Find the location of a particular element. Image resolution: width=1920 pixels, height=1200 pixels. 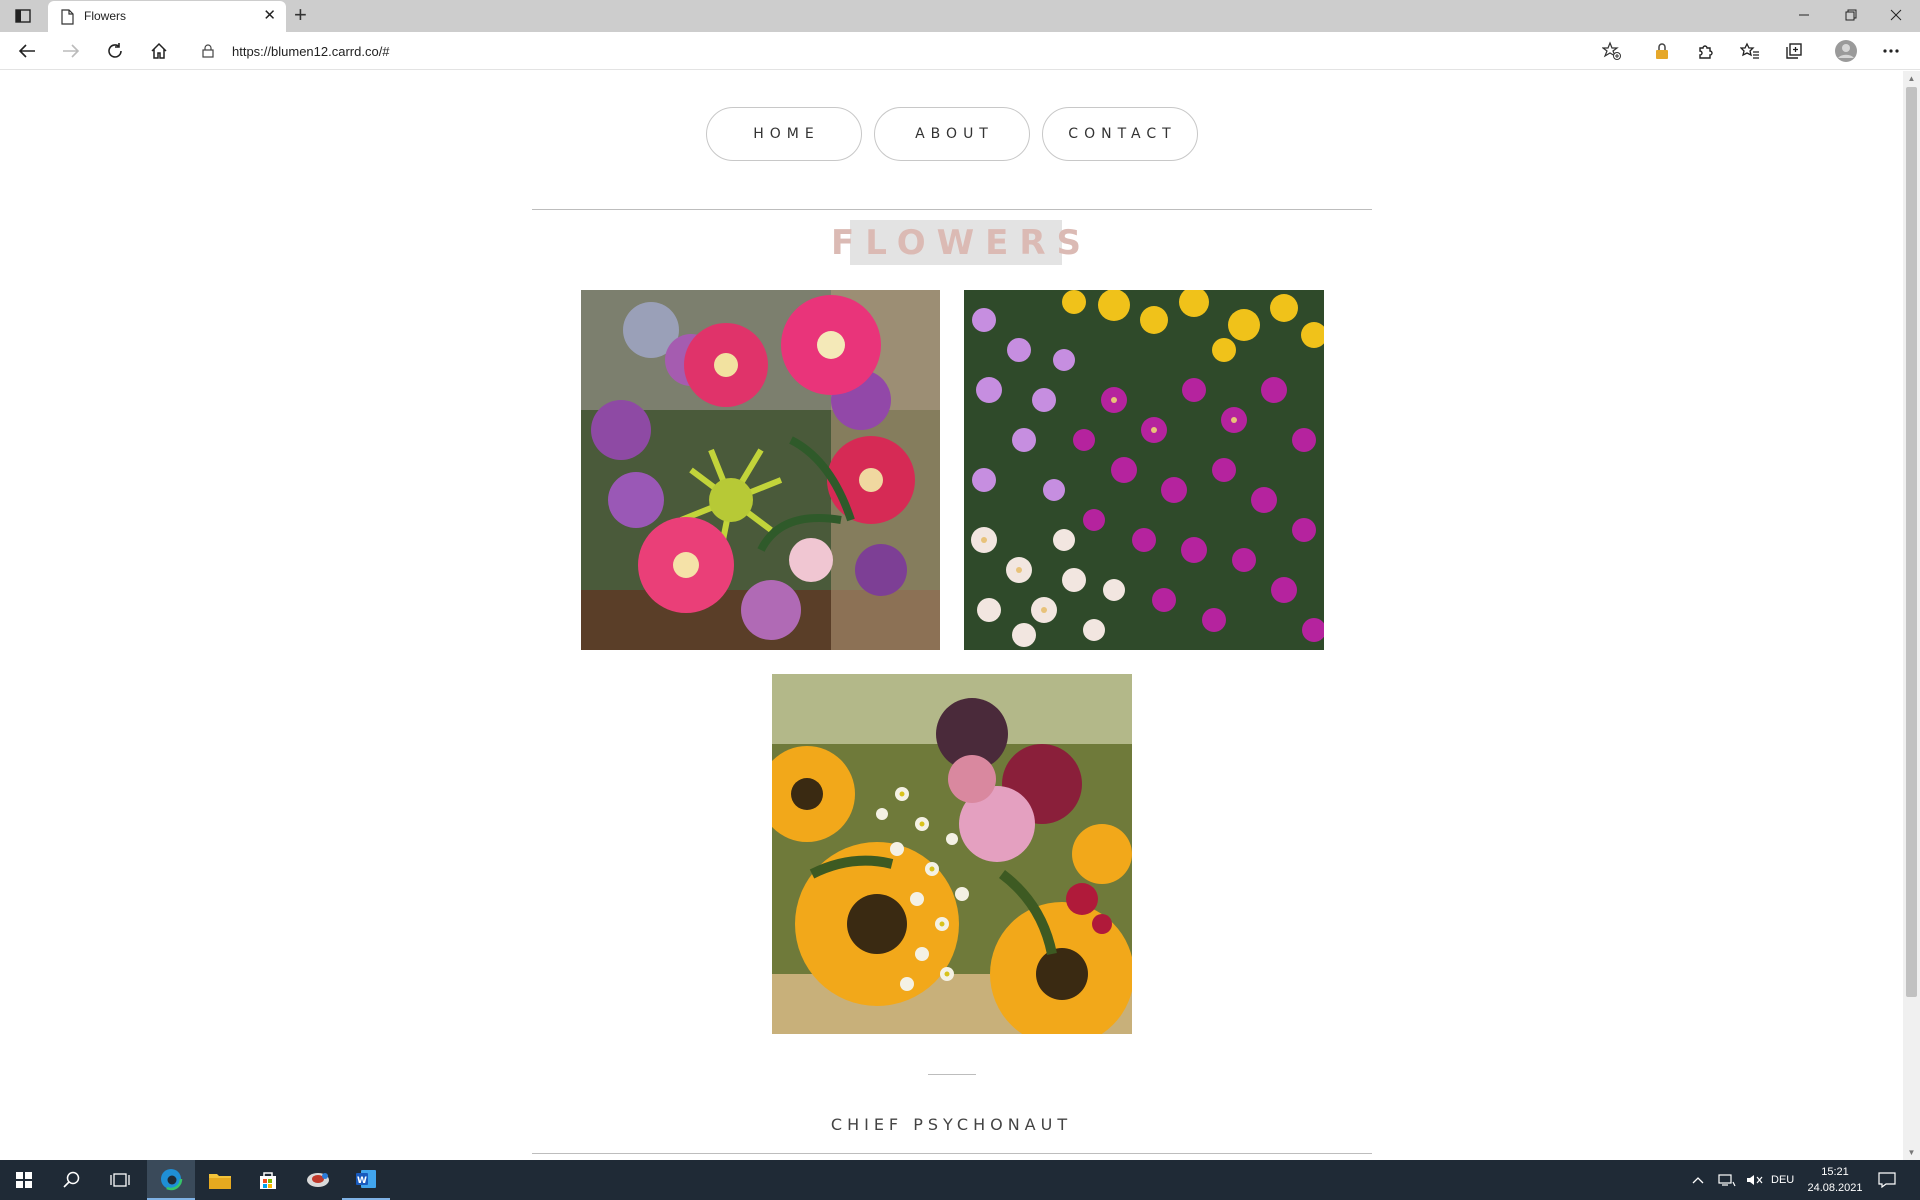

word-icon: W is located at coordinates (366, 1180).